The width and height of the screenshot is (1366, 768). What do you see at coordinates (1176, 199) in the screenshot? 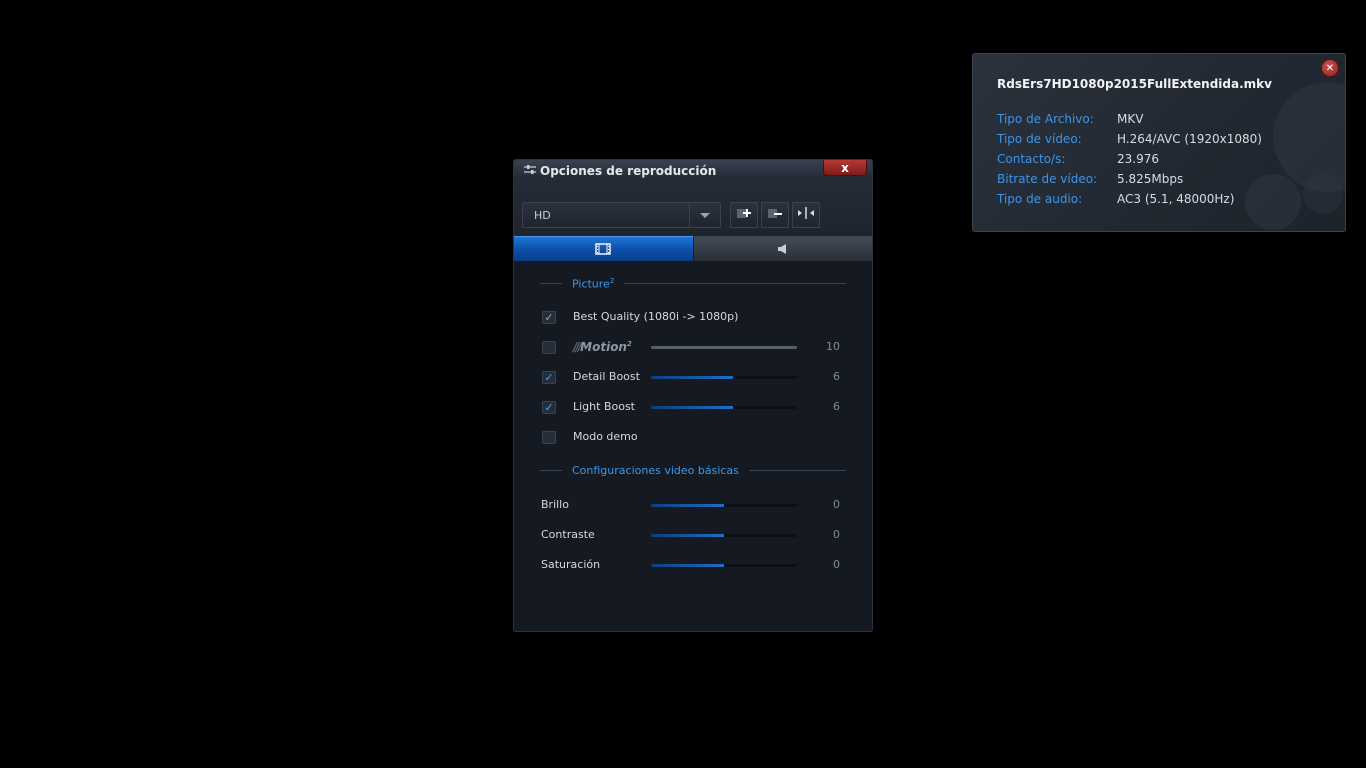
I see `info-value: AC3 (5.1, 48000Hz)` at bounding box center [1176, 199].